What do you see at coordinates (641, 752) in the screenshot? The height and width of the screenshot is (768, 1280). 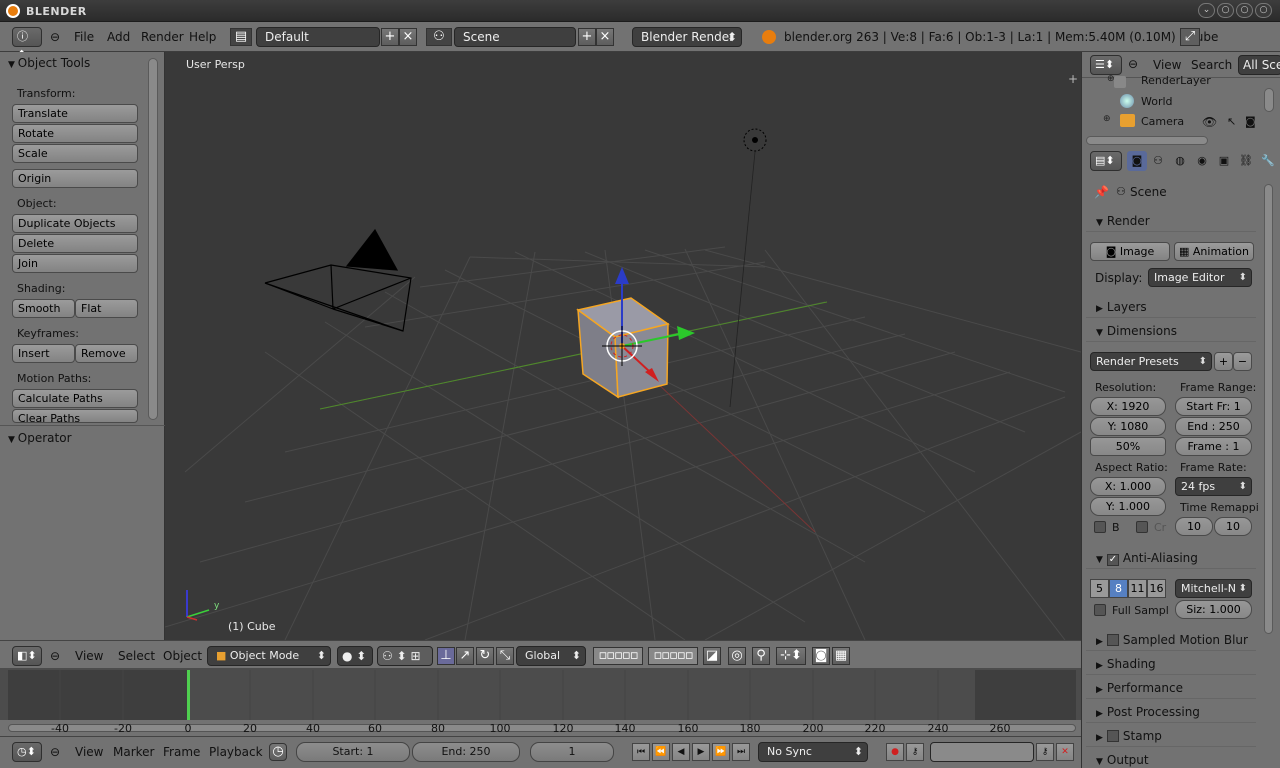 I see `jump-start-icon: ⏮` at bounding box center [641, 752].